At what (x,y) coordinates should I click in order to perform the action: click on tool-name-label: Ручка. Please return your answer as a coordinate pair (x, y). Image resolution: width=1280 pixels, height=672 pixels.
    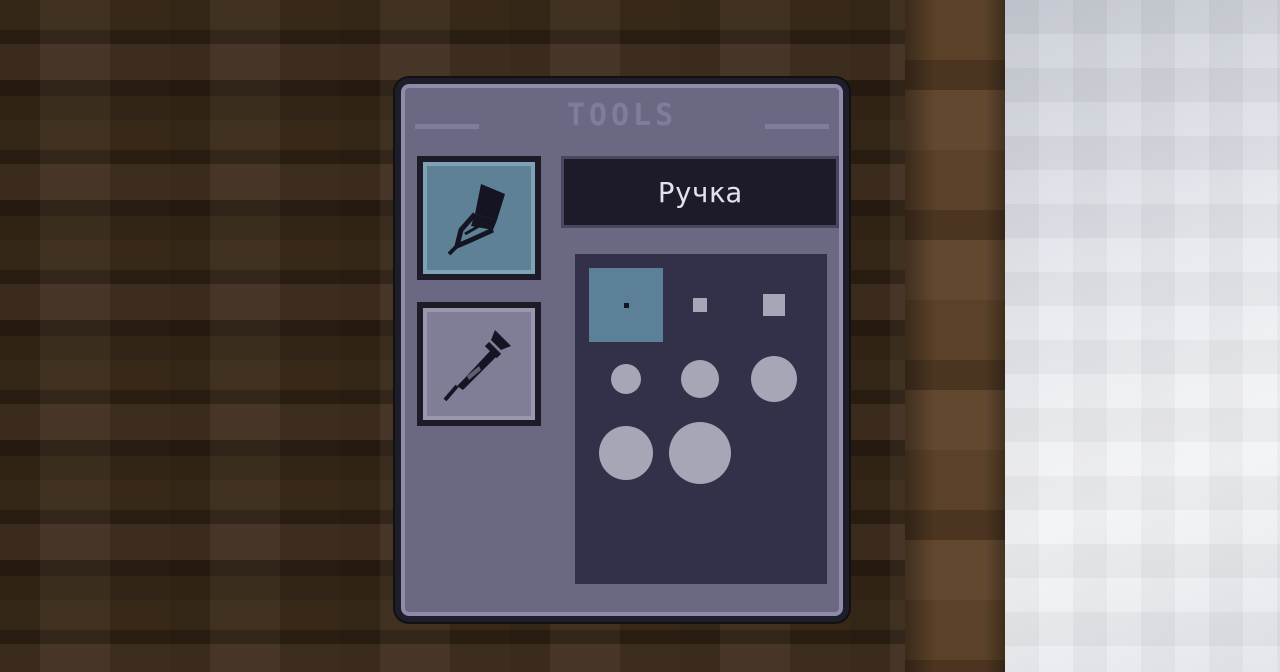
    Looking at the image, I should click on (700, 192).